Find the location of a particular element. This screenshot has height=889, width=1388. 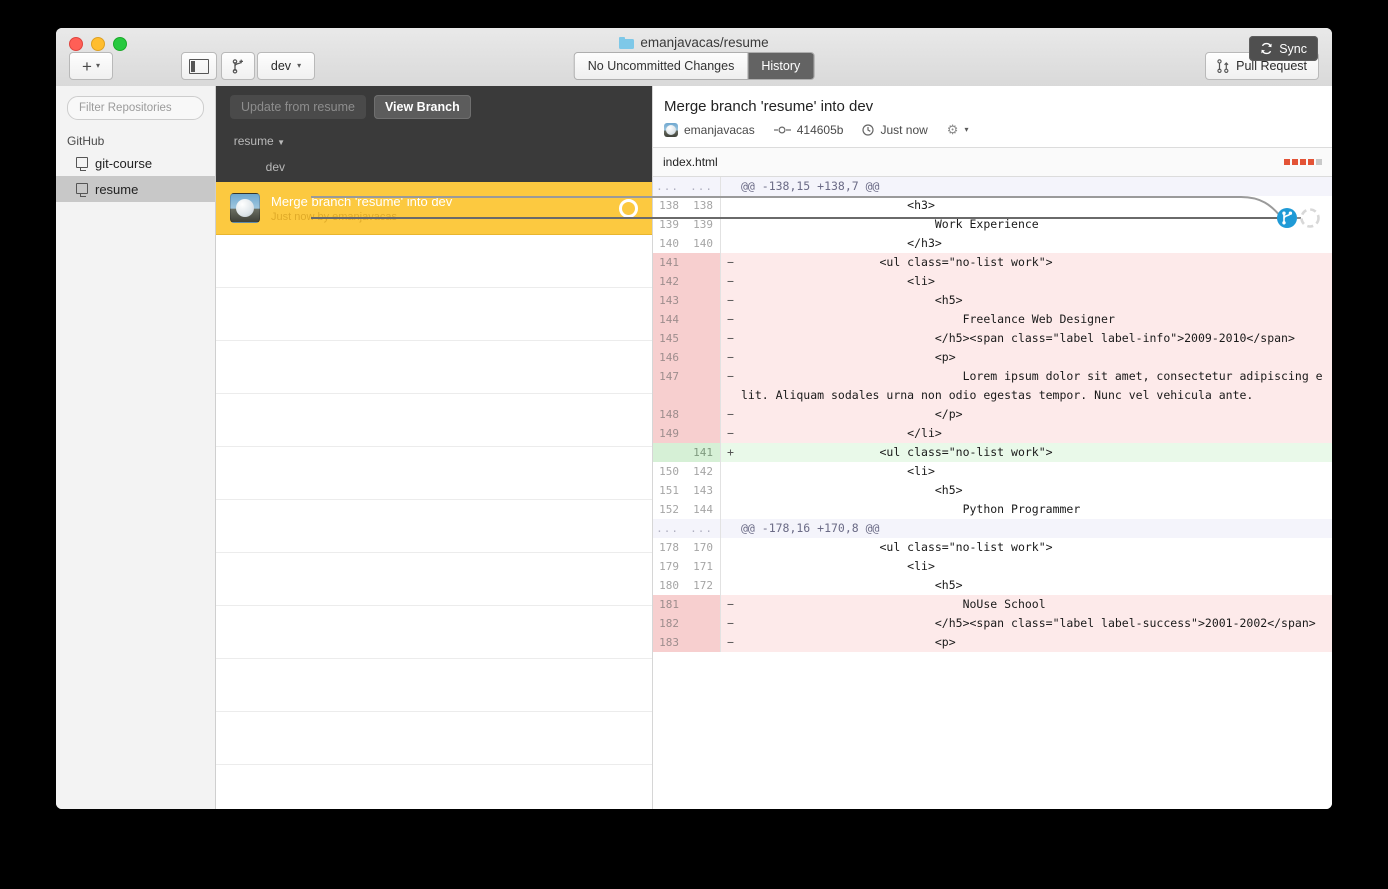

commit-sha: 414605b is located at coordinates (820, 130).